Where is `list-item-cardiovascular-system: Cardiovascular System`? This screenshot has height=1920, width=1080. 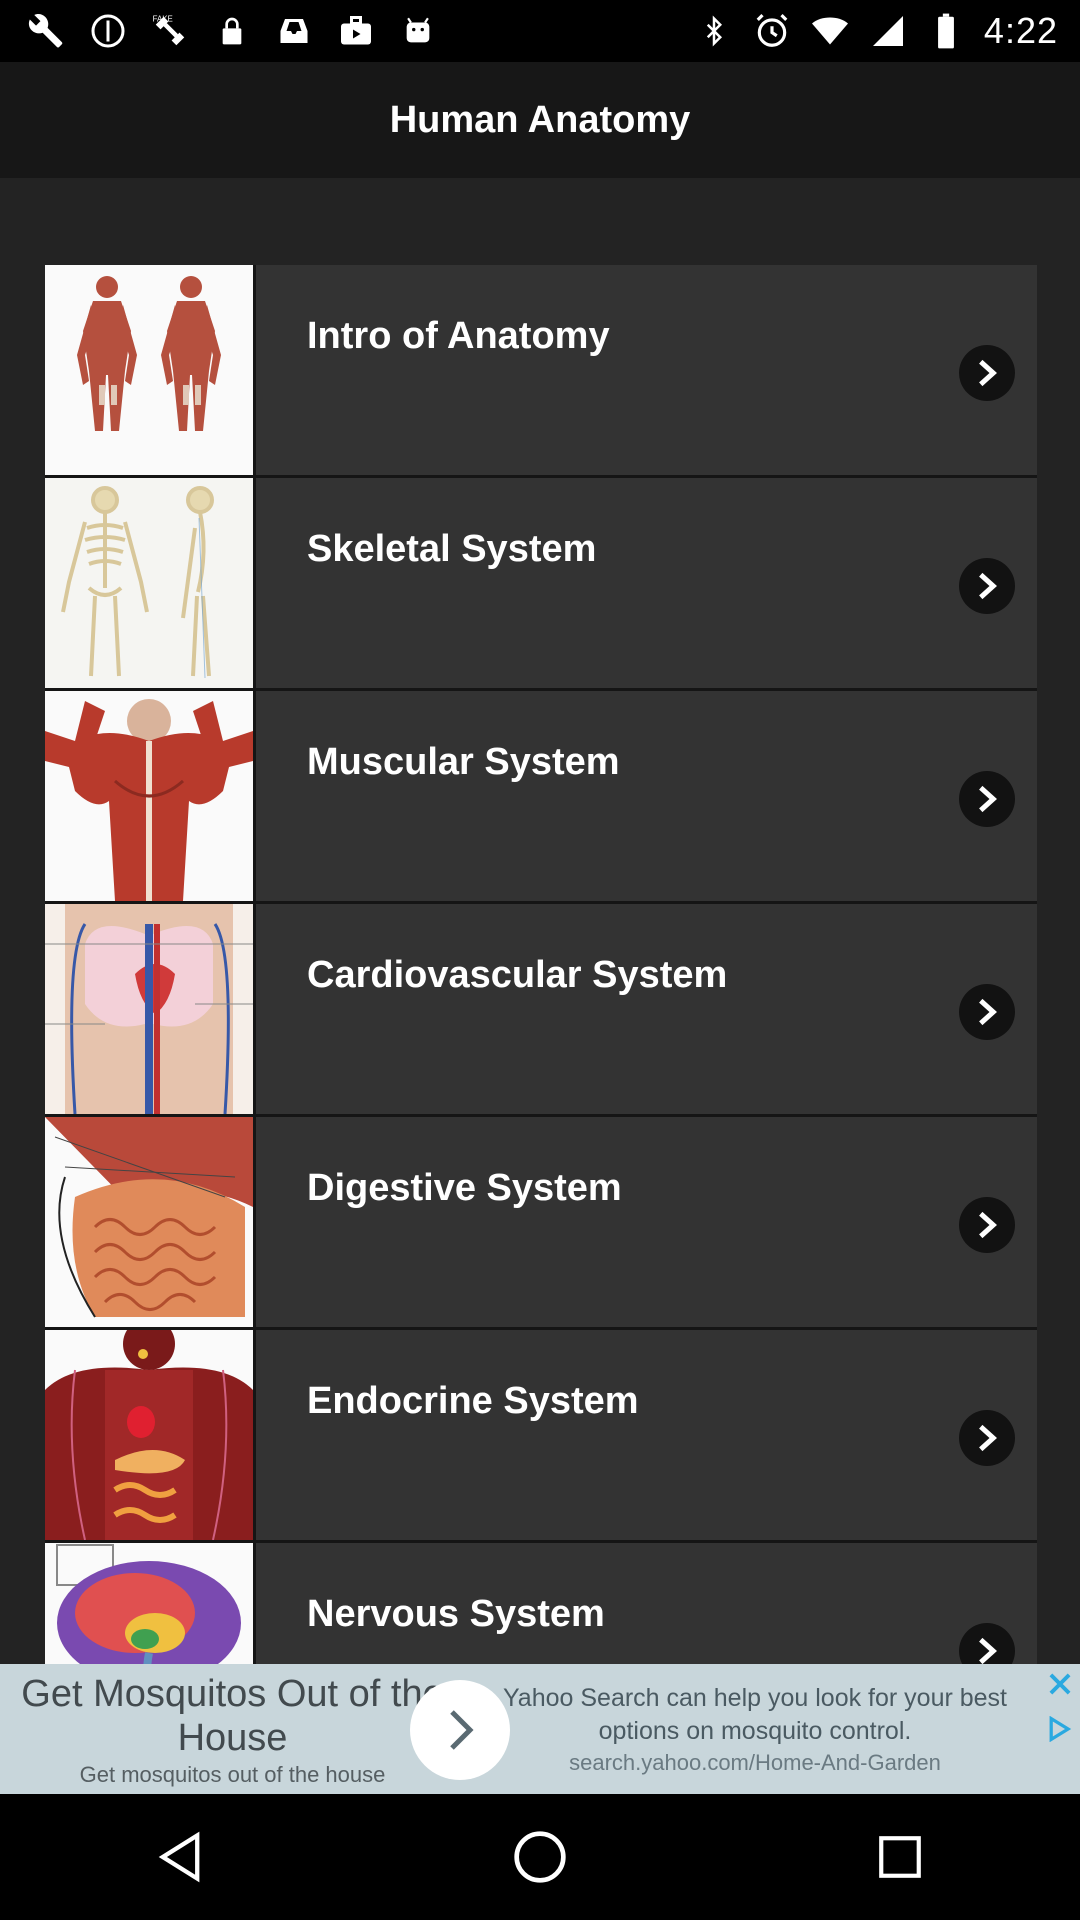
list-item-cardiovascular-system: Cardiovascular System is located at coordinates (541, 1010).